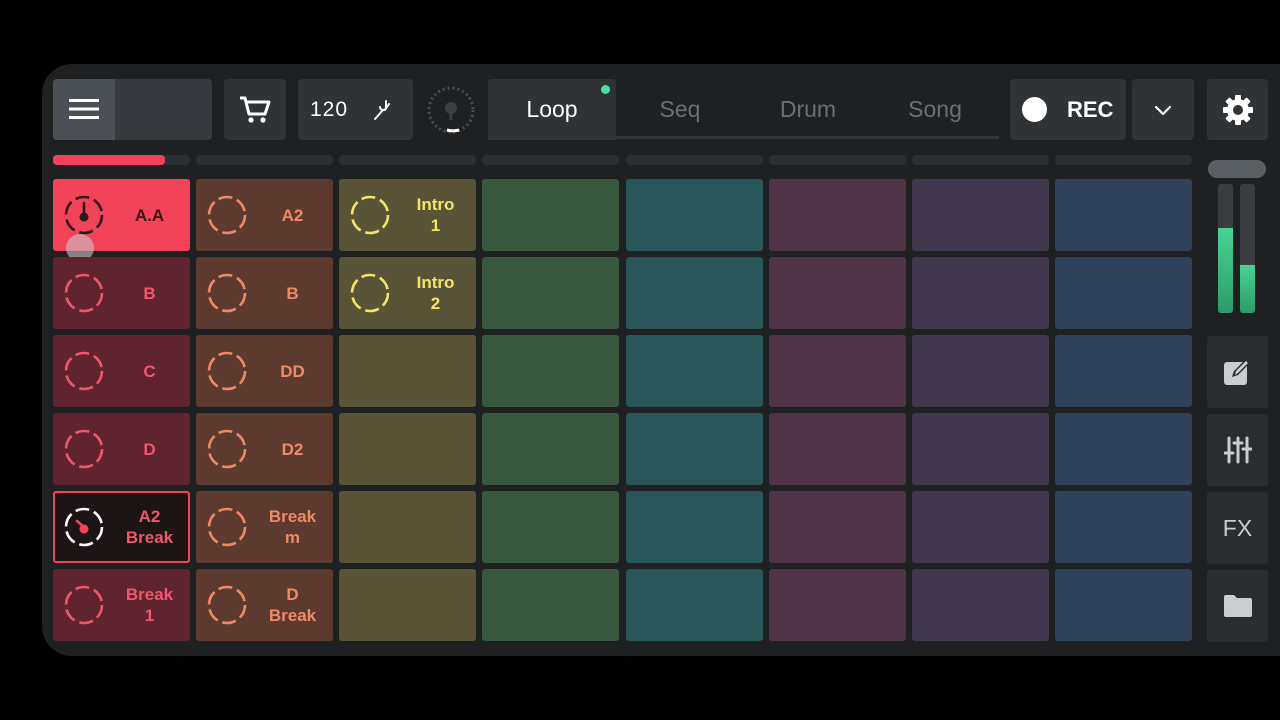  I want to click on tab-seq: Seq, so click(680, 109).